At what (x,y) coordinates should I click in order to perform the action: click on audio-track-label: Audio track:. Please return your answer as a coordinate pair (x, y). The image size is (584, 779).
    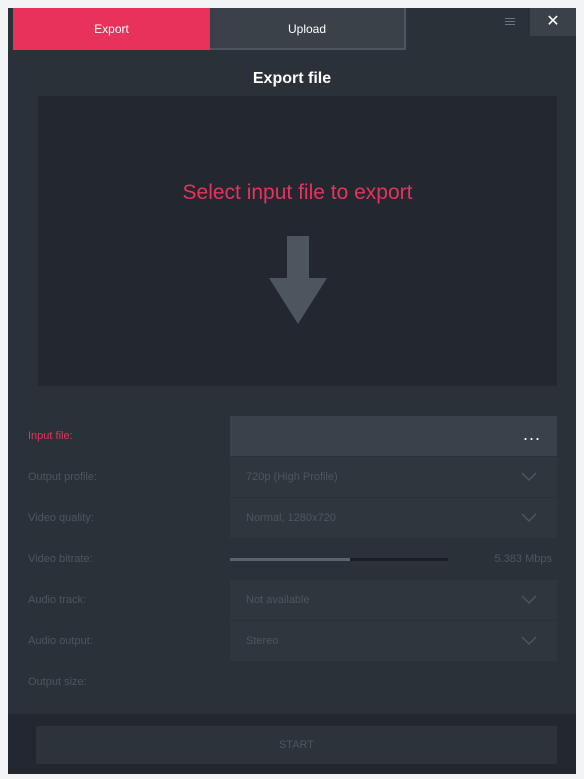
    Looking at the image, I should click on (57, 600).